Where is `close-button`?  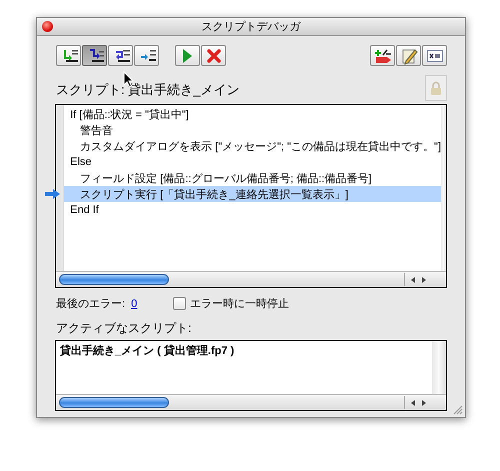
close-button is located at coordinates (47, 26).